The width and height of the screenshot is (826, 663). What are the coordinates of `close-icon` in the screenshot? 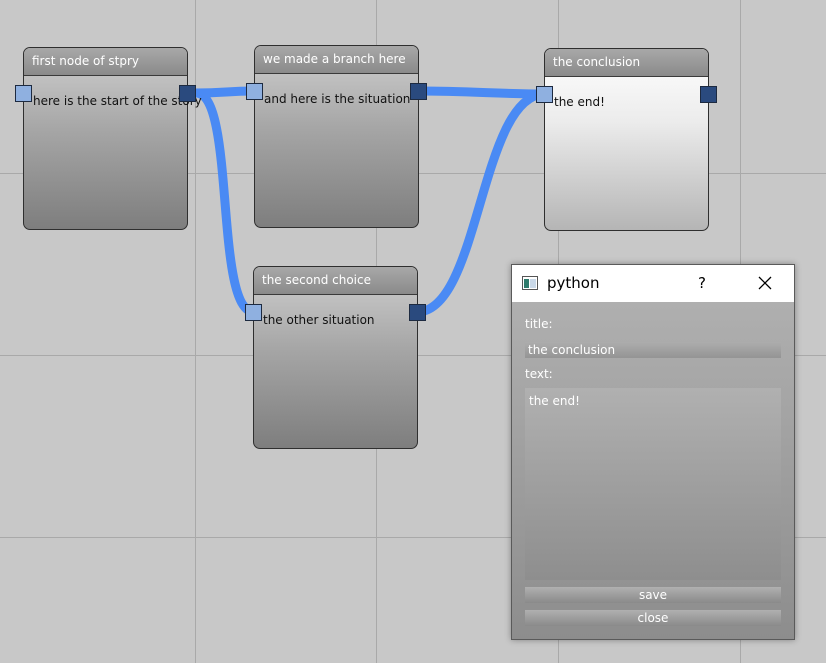 It's located at (765, 283).